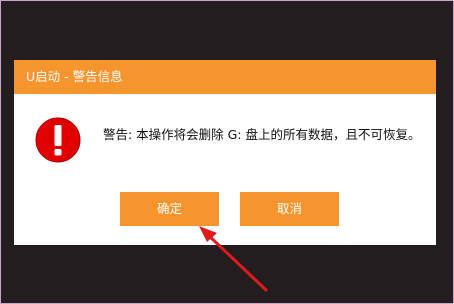  Describe the element at coordinates (225, 77) in the screenshot. I see `dialog-title: U启动 - 警告信息` at that location.